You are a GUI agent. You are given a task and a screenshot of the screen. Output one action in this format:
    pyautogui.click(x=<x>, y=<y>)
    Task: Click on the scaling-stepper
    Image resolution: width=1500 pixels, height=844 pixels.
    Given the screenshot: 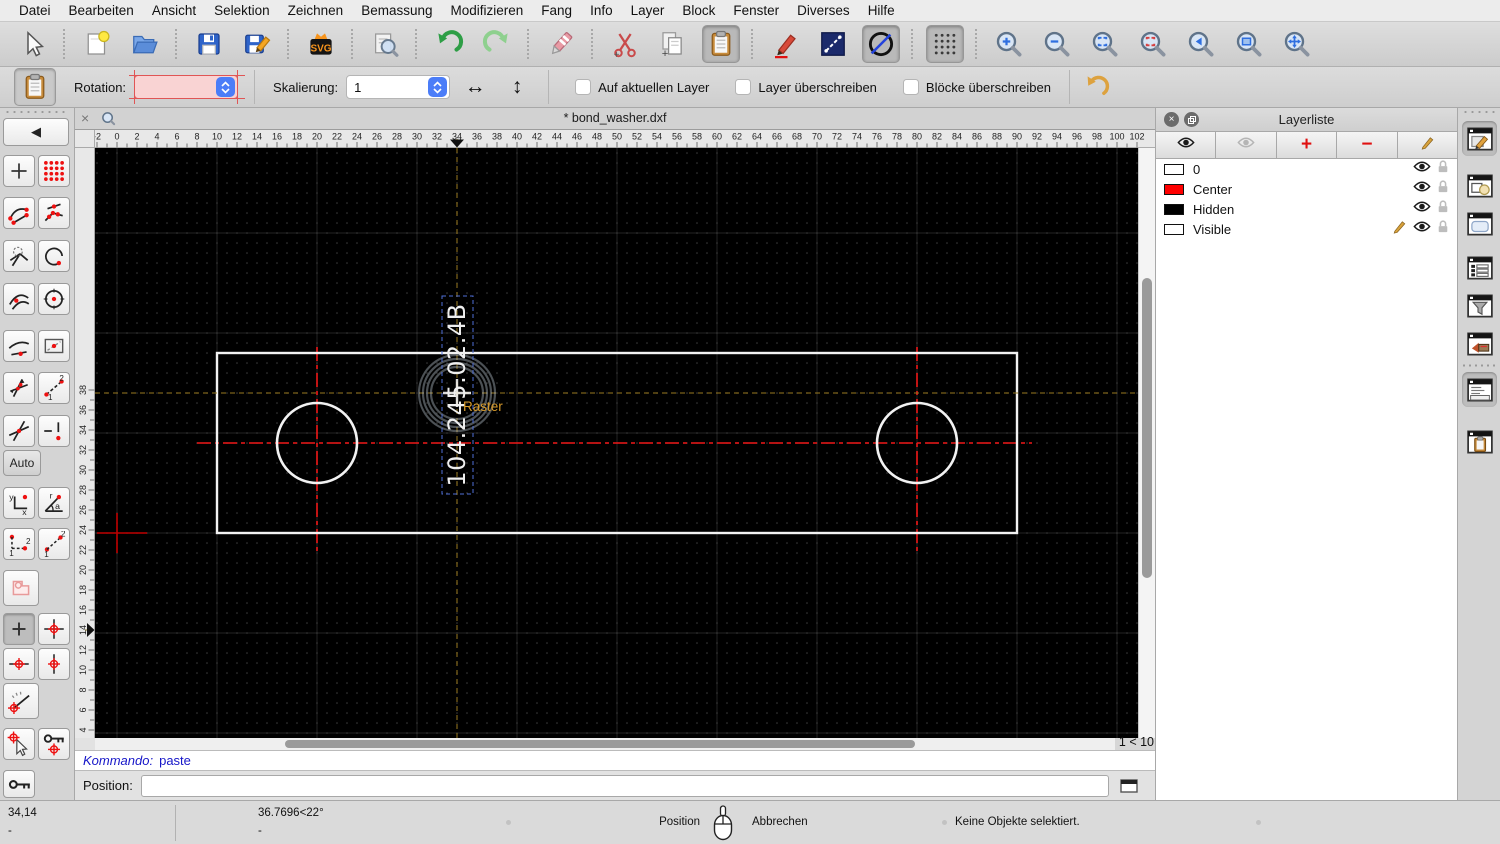 What is the action you would take?
    pyautogui.click(x=438, y=87)
    